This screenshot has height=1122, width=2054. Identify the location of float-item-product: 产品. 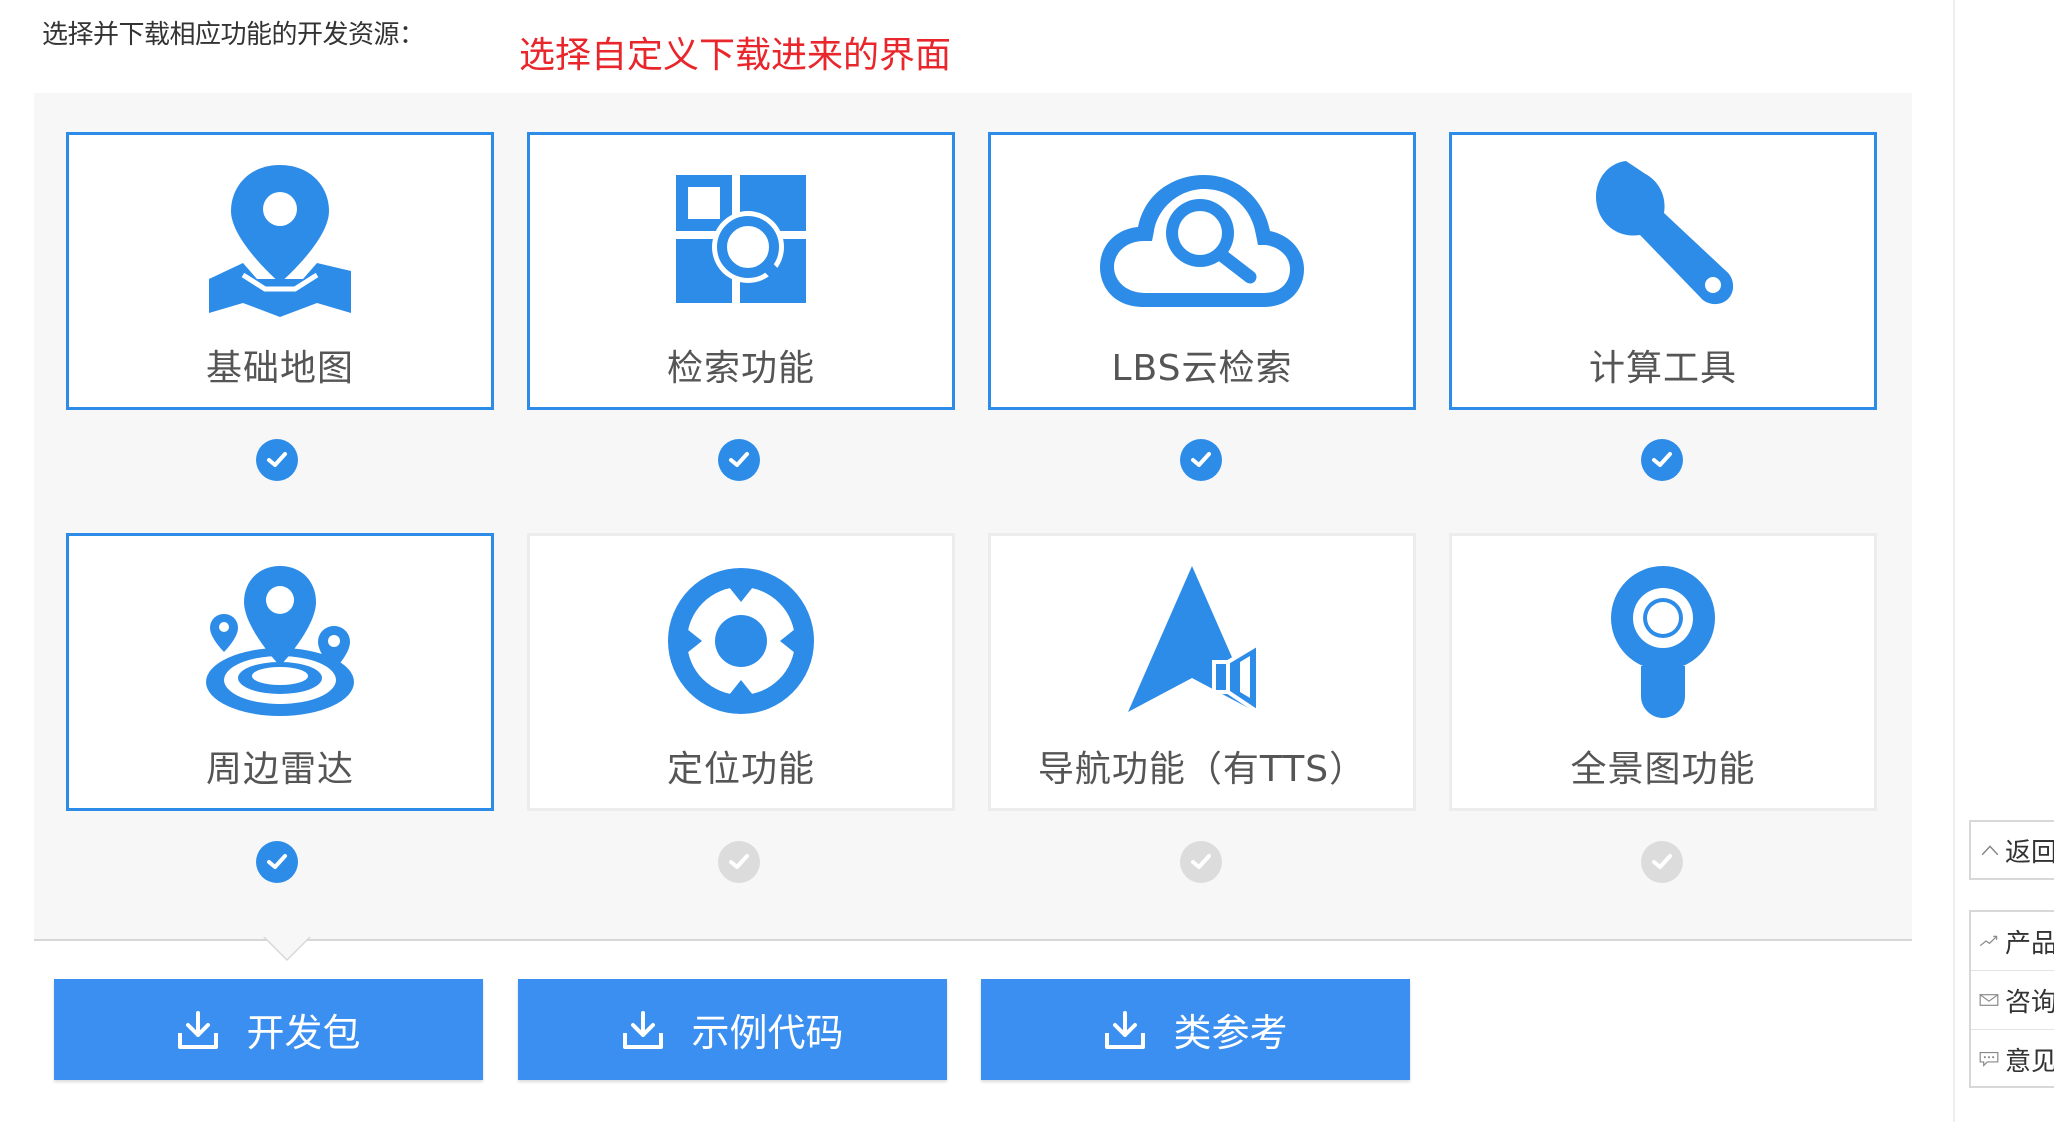
(2012, 941).